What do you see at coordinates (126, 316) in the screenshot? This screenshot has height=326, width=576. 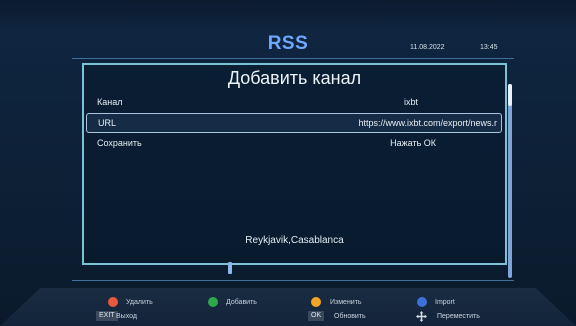 I see `exit-hint: Выход` at bounding box center [126, 316].